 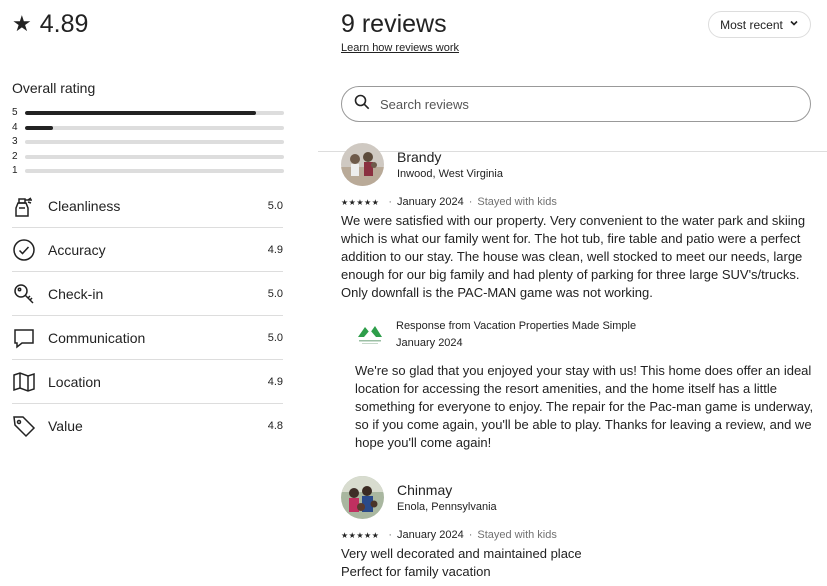 I want to click on sort-dropdown: Most recent, so click(x=759, y=24).